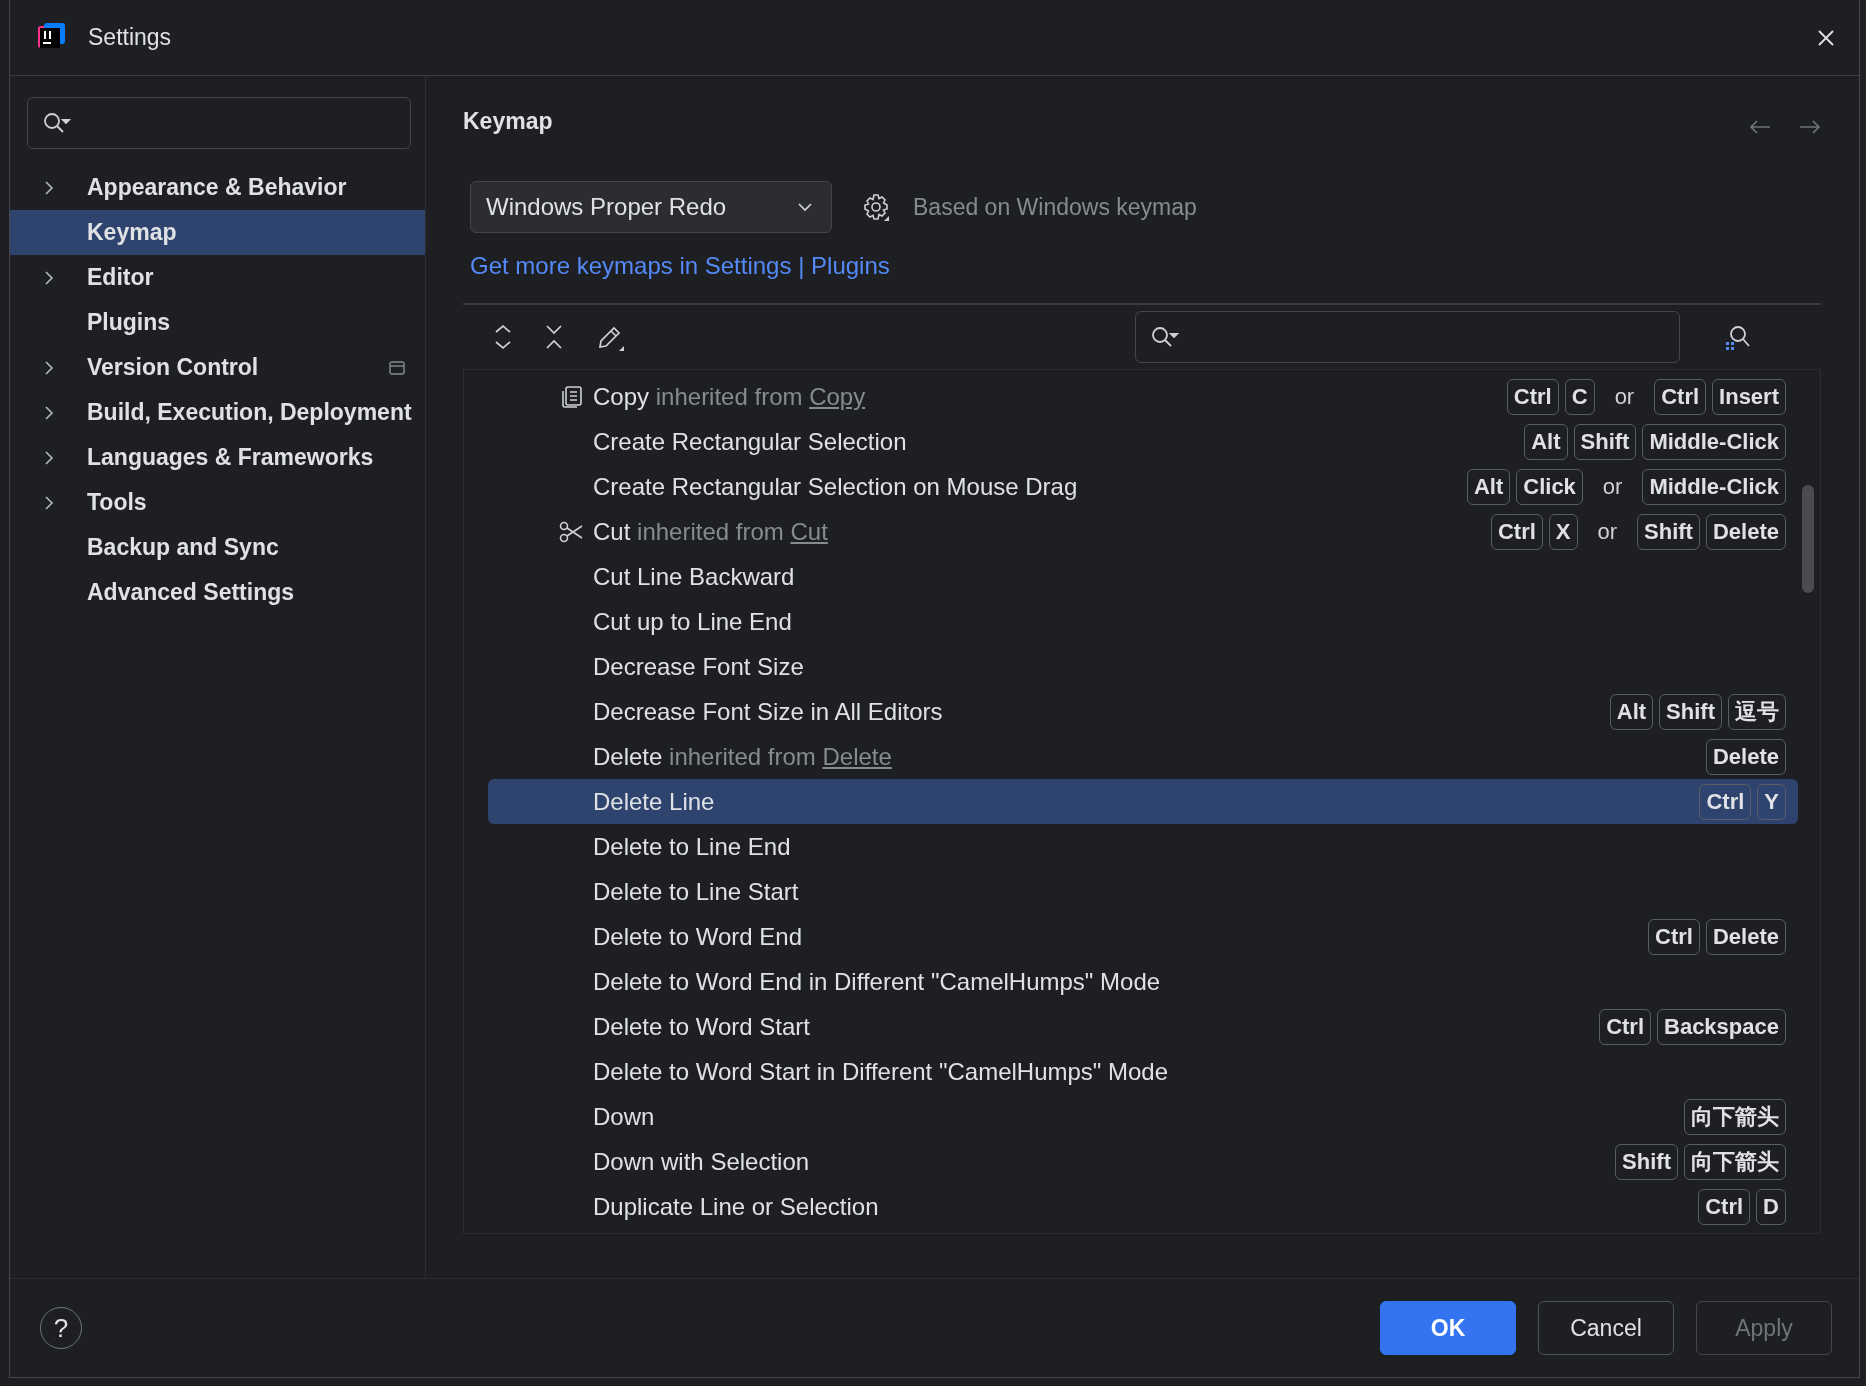  I want to click on action-row: Create Rectangular Selection Alt Shift Middle-Click, so click(1143, 441).